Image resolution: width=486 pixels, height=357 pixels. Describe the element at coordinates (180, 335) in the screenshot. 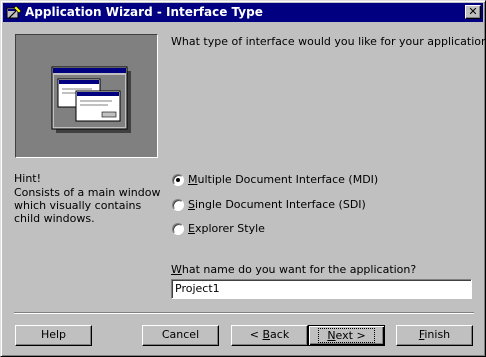

I see `cancel-button: Cancel` at that location.